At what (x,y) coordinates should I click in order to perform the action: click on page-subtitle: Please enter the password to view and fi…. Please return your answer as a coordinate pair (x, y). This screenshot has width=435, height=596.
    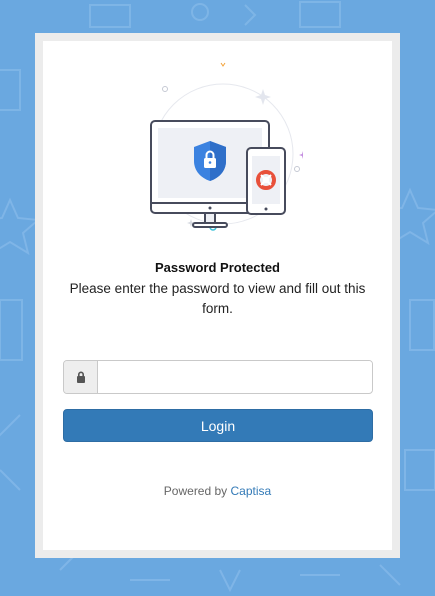
    Looking at the image, I should click on (217, 298).